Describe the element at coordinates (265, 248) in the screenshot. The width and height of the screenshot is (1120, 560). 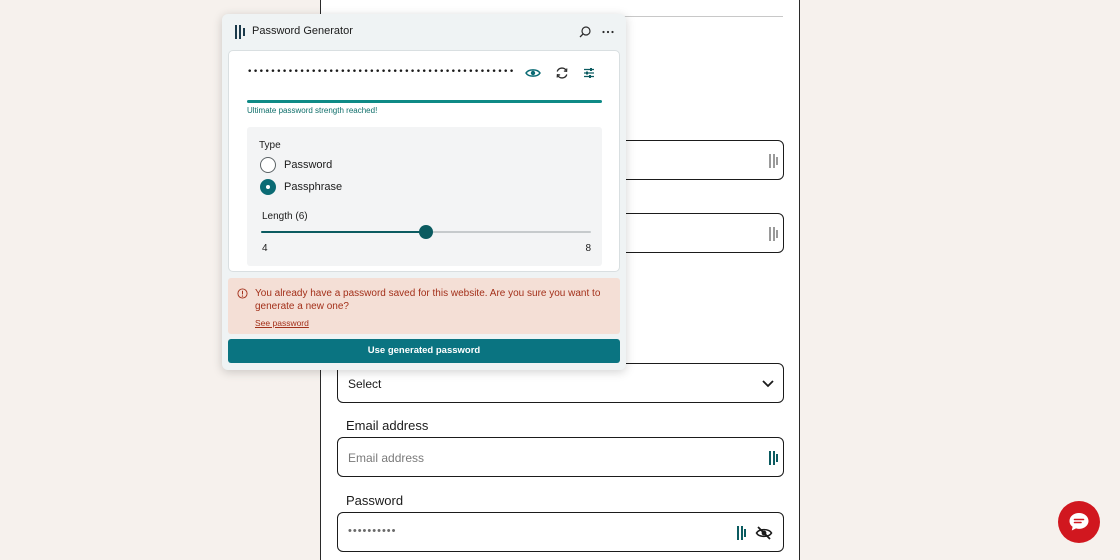
I see `length-min: 4` at that location.